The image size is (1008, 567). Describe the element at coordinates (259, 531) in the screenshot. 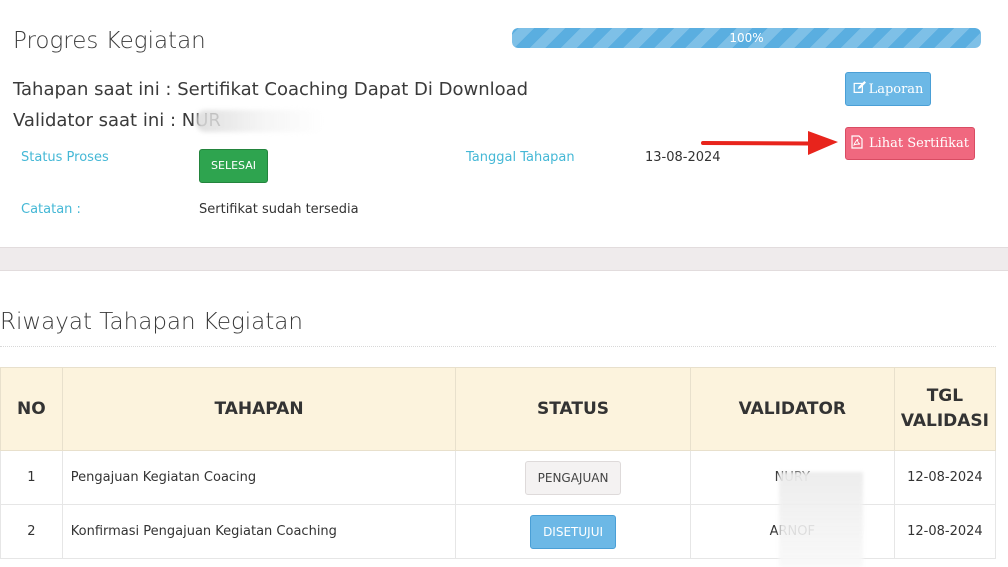

I see `row-stage: Konfirmasi Pengajuan Kegiatan Coaching` at that location.